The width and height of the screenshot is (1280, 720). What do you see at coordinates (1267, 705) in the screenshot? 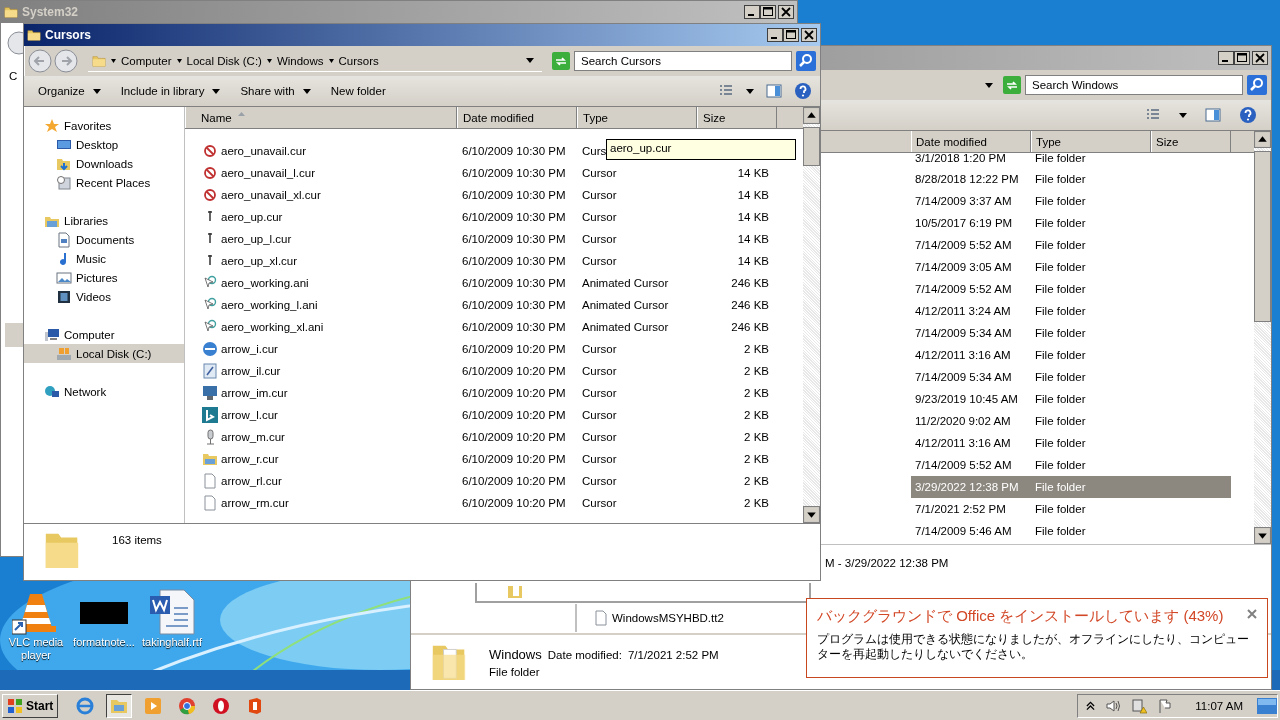
I see `show-desktop-icon` at bounding box center [1267, 705].